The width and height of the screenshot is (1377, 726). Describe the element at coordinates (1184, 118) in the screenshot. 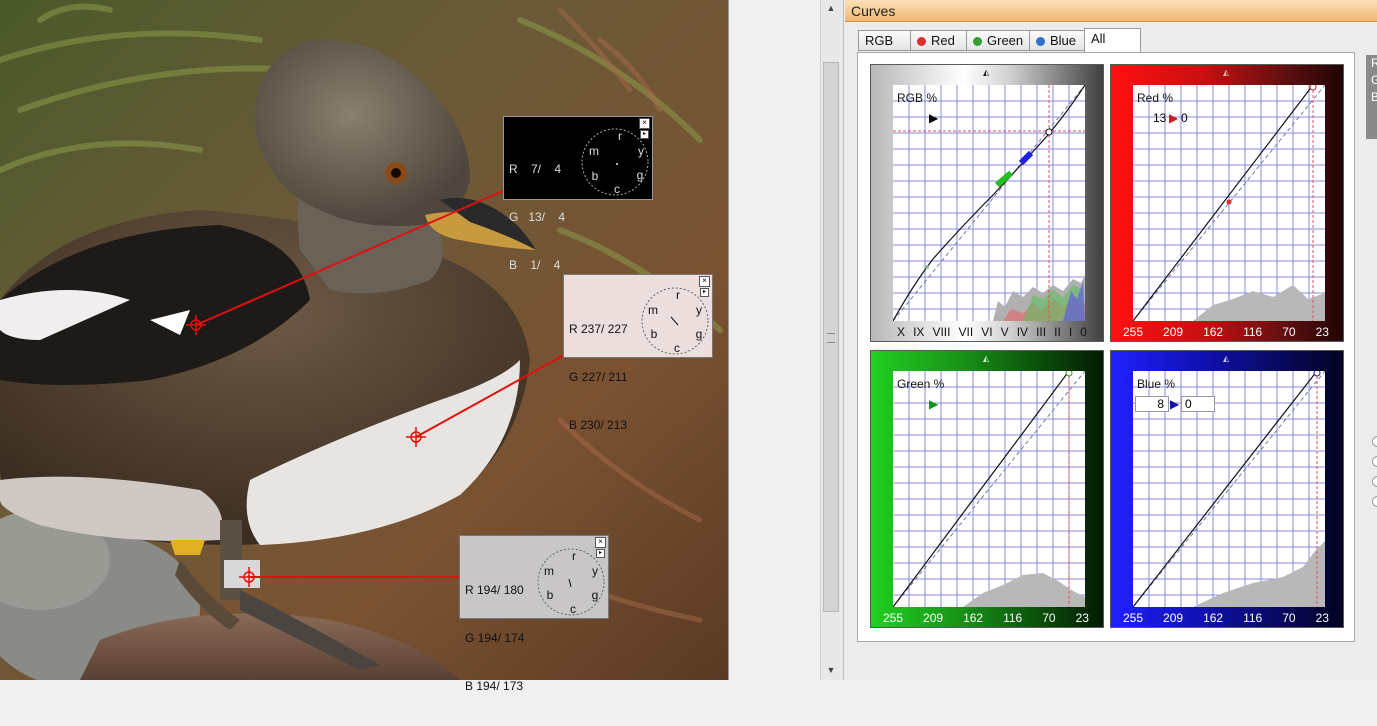

I see `red-output-value: 0` at that location.